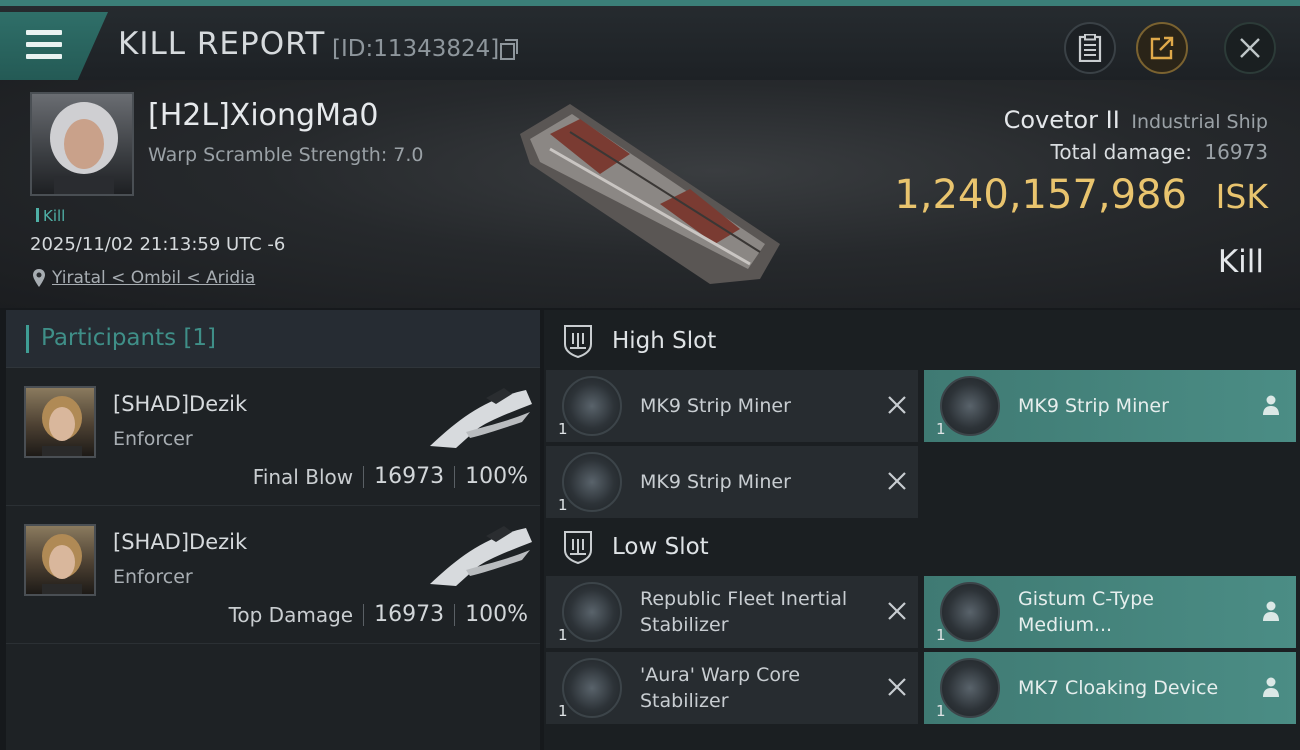 This screenshot has height=750, width=1300. Describe the element at coordinates (39, 278) in the screenshot. I see `location-pin-icon` at that location.